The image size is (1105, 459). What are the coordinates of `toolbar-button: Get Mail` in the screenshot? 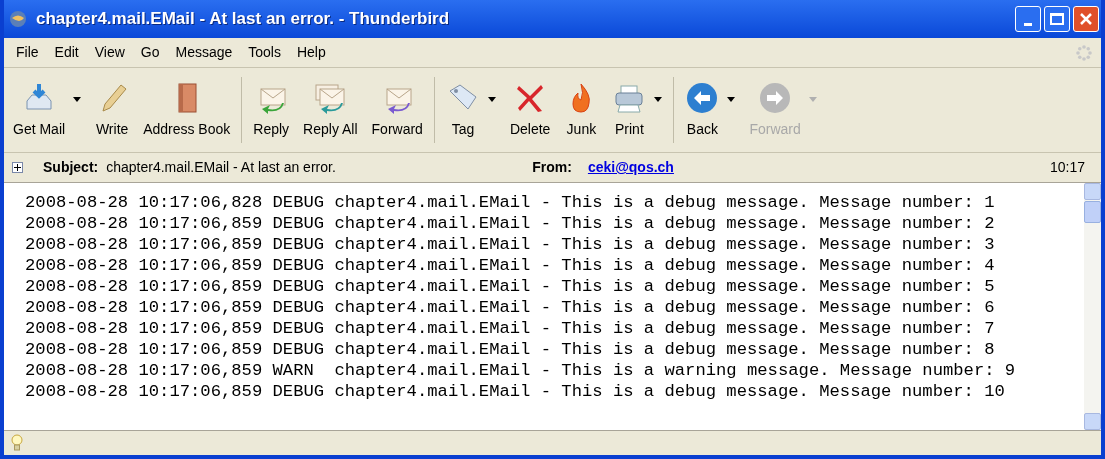 It's located at (39, 110).